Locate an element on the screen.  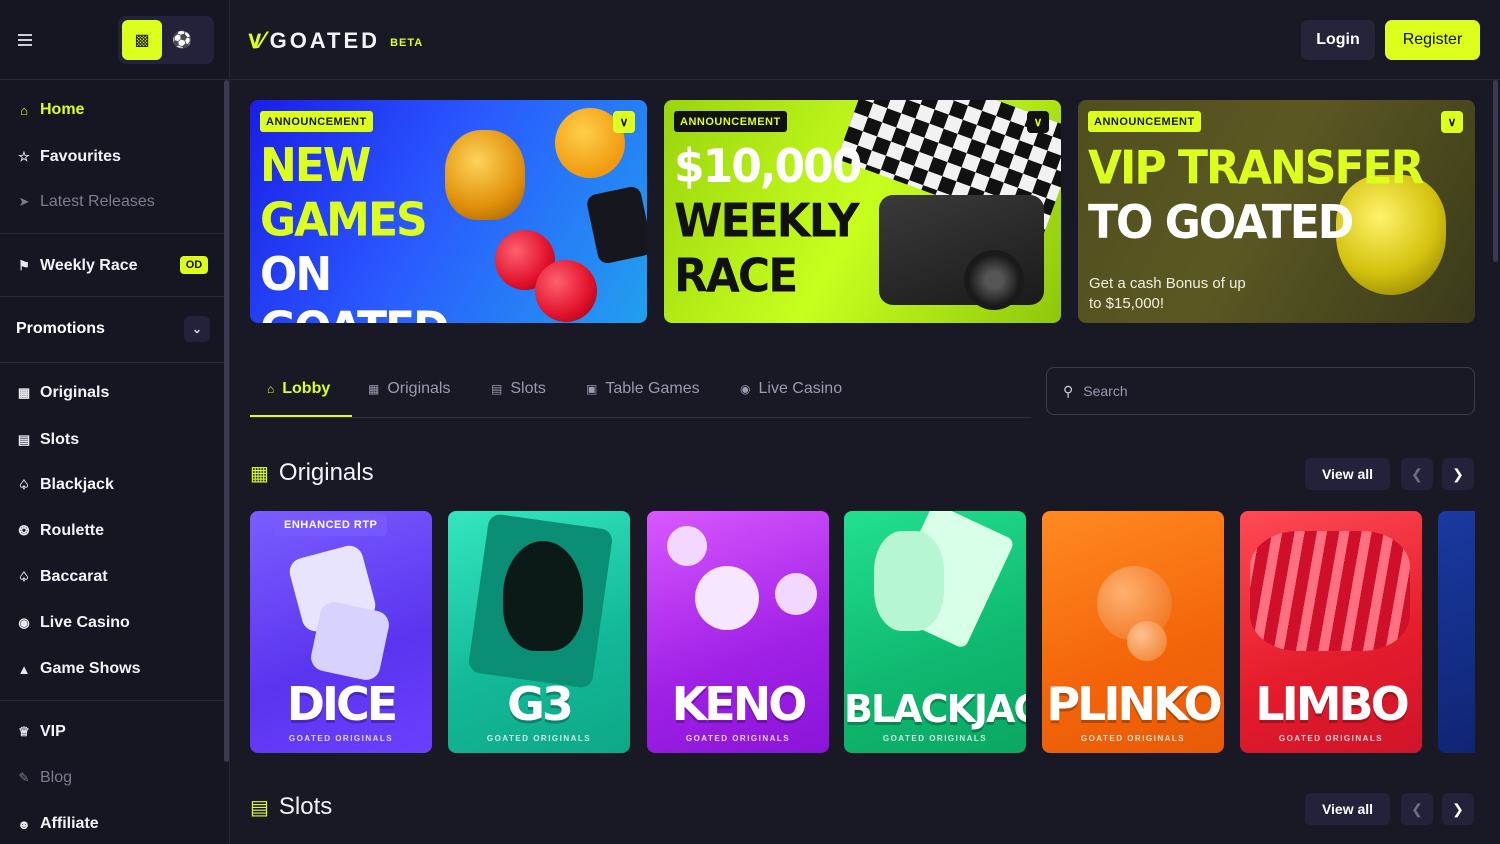
ball-image is located at coordinates (687, 546).